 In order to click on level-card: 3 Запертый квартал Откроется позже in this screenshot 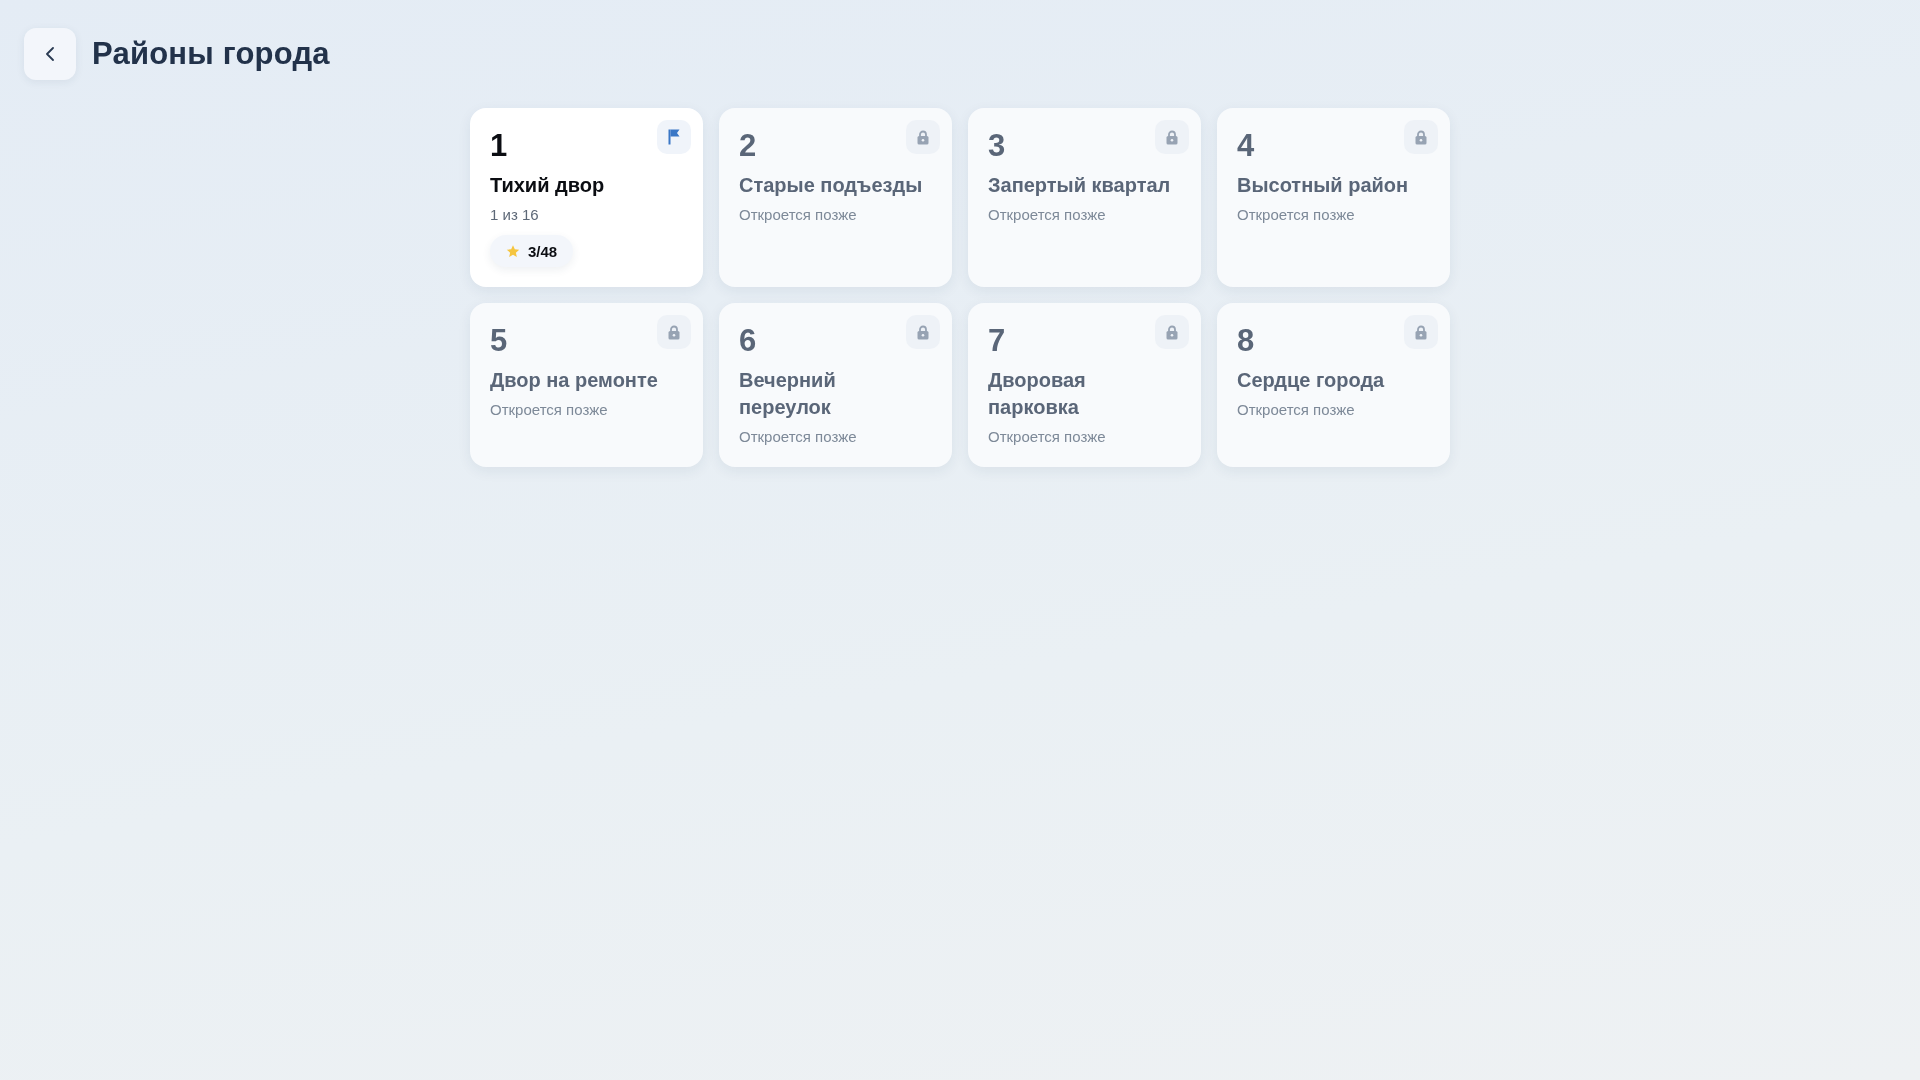, I will do `click(1084, 197)`.